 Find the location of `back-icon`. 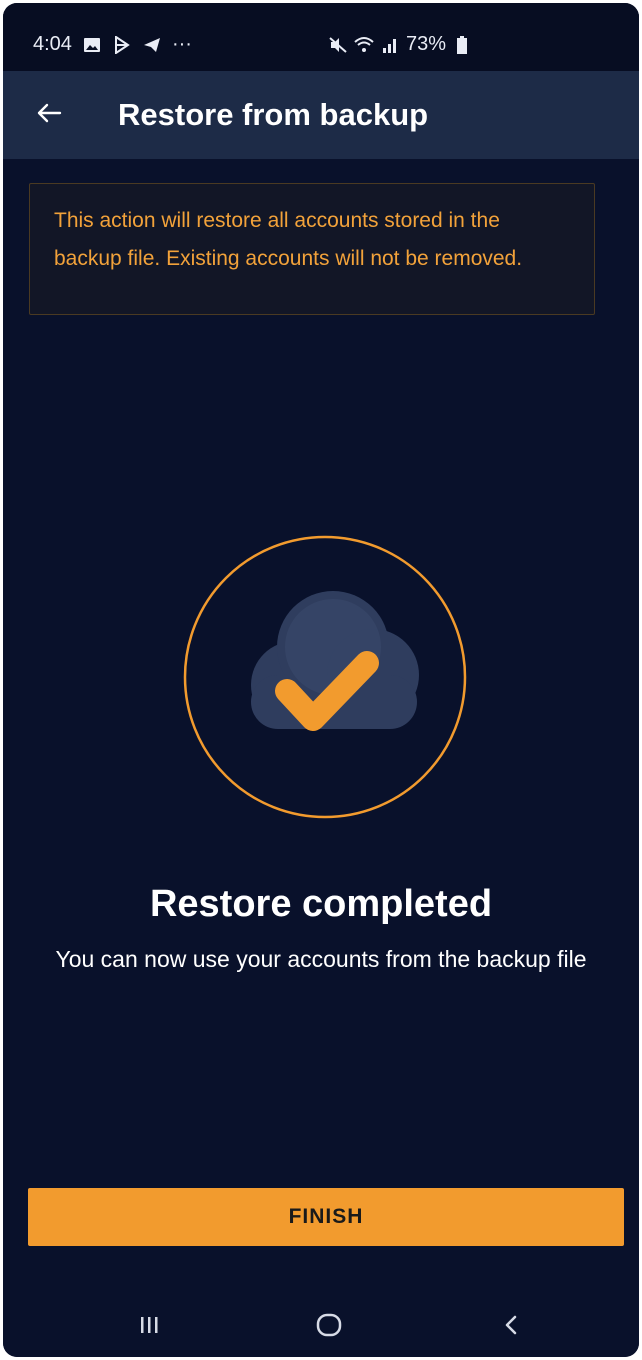

back-icon is located at coordinates (511, 1325).